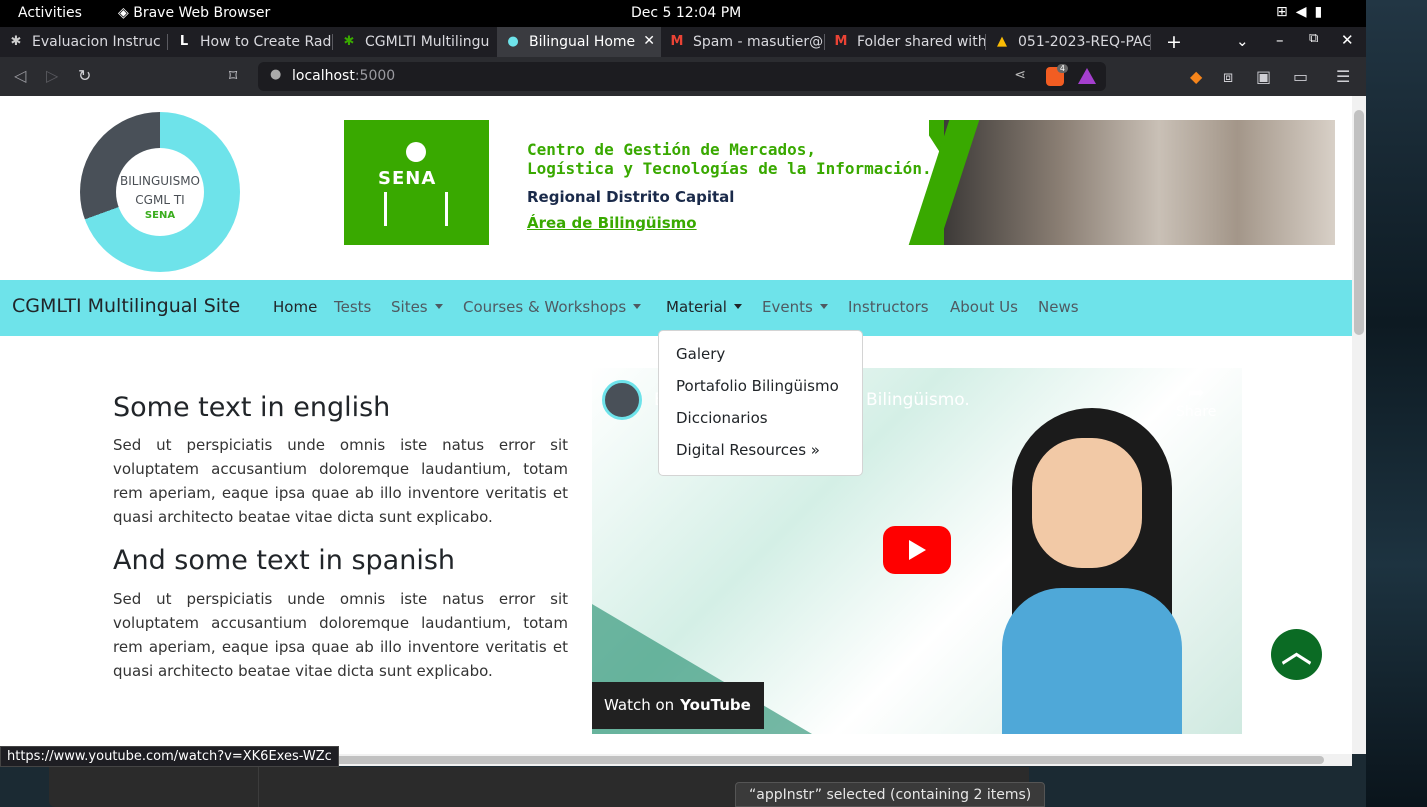 This screenshot has height=807, width=1427. What do you see at coordinates (407, 178) in the screenshot?
I see `sena-logo-text: SENA` at bounding box center [407, 178].